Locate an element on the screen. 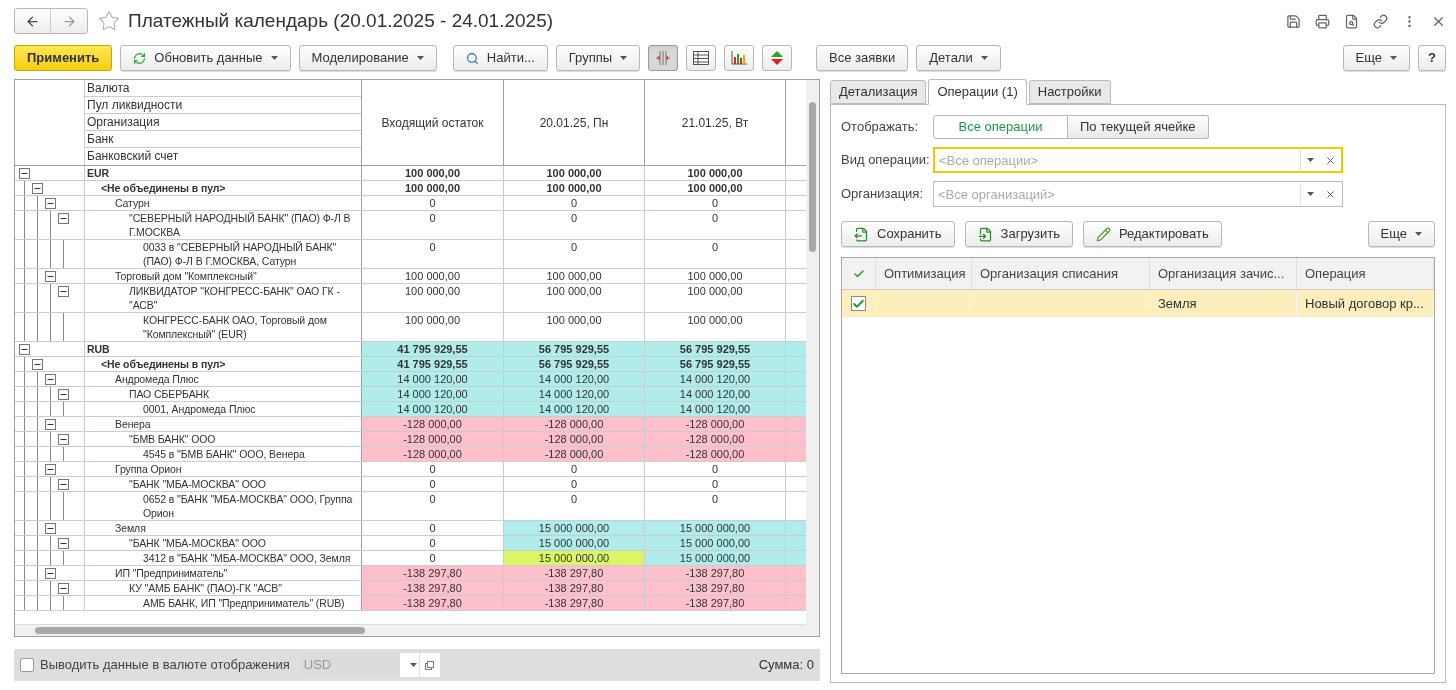 This screenshot has height=690, width=1456. column-header: Организация списания is located at coordinates (1061, 273).